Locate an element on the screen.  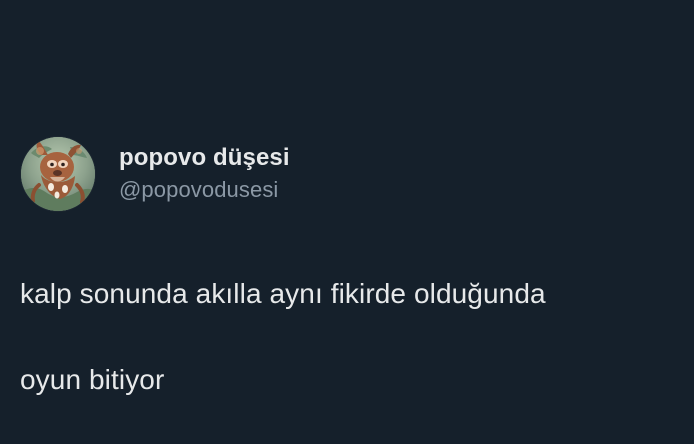
user-meta: popovo düşesi @popovodusesi is located at coordinates (204, 174).